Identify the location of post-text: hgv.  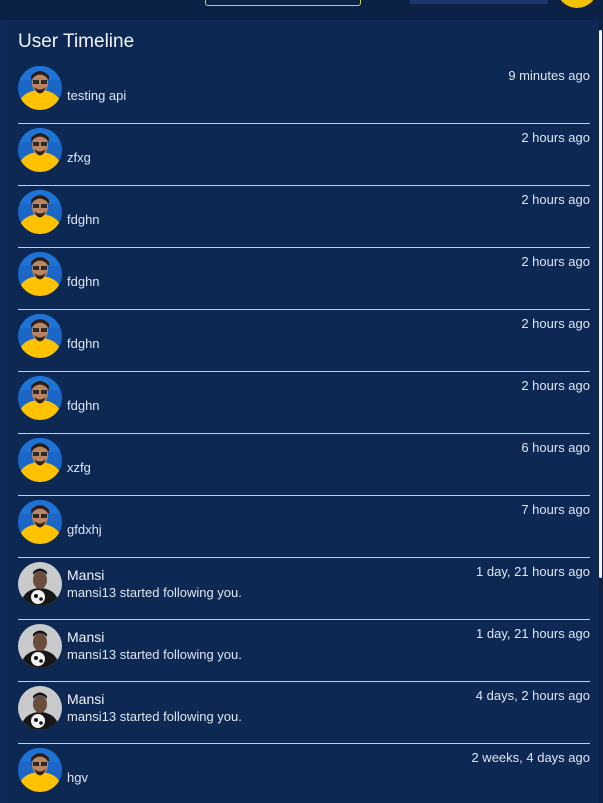
(77, 777).